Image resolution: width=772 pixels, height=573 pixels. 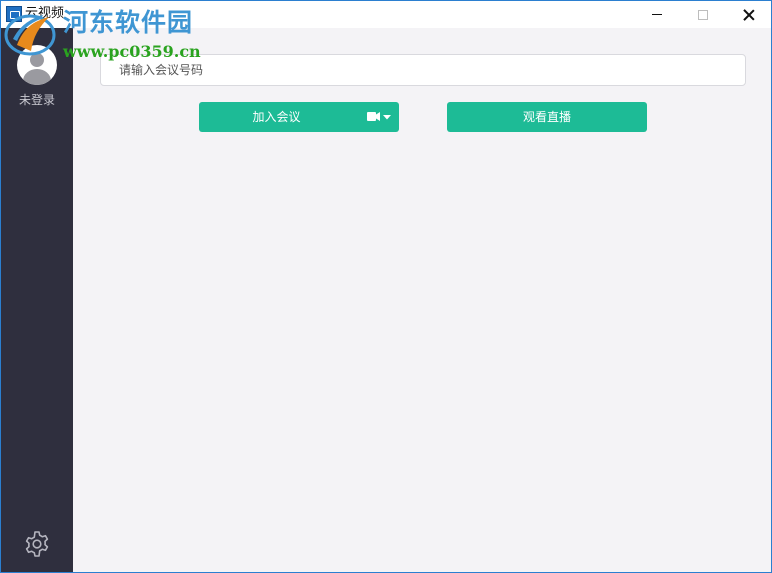 I want to click on sidebar: 未登录, so click(x=37, y=300).